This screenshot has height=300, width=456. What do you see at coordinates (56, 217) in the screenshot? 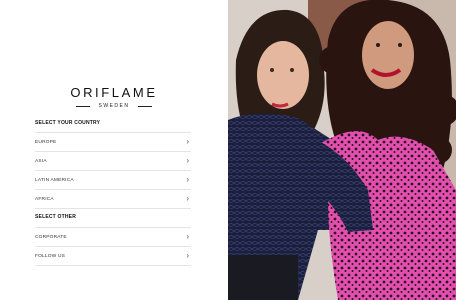
I see `select-other-heading: SELECT OTHER` at bounding box center [56, 217].